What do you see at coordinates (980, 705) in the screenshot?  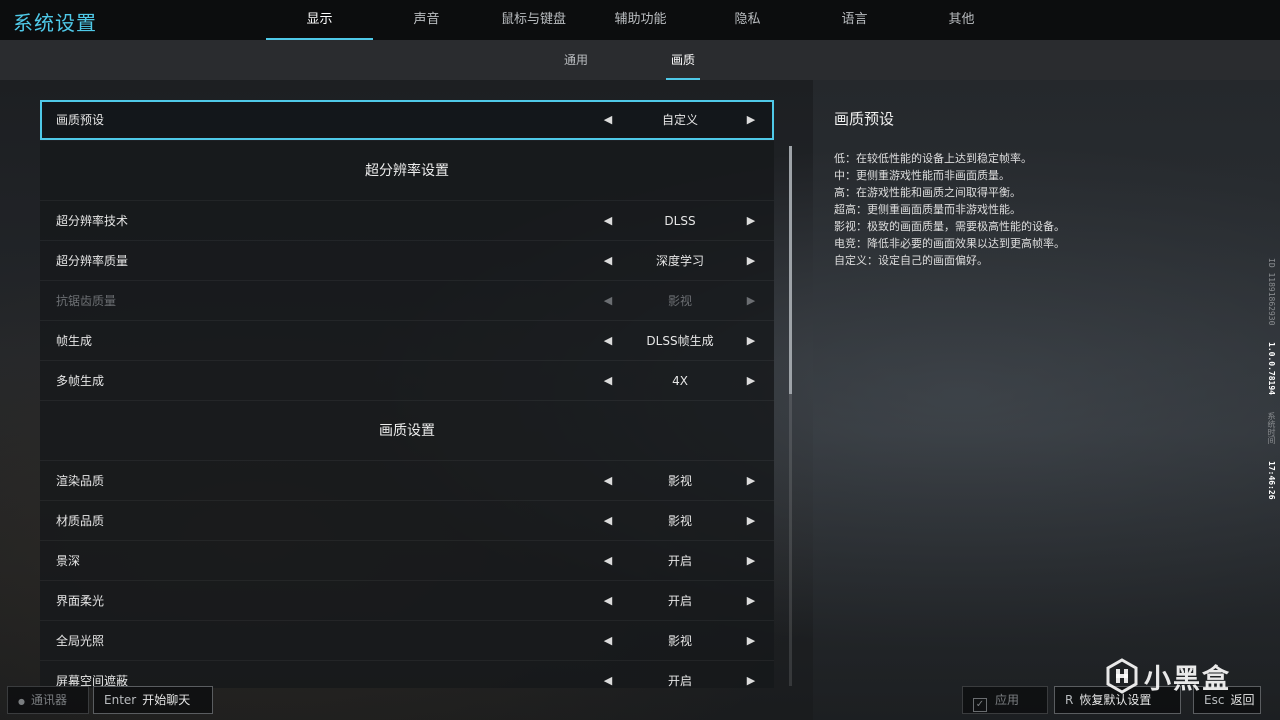 I see `checkbox-icon: ✓` at bounding box center [980, 705].